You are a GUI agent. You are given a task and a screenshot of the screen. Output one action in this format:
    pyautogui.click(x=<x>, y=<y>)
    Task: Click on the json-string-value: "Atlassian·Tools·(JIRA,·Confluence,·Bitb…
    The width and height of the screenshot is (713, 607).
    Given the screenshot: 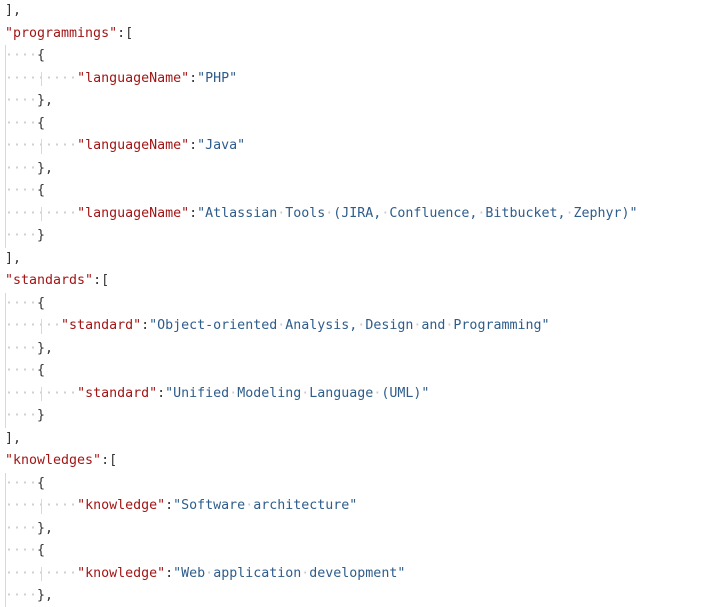 What is the action you would take?
    pyautogui.click(x=417, y=213)
    